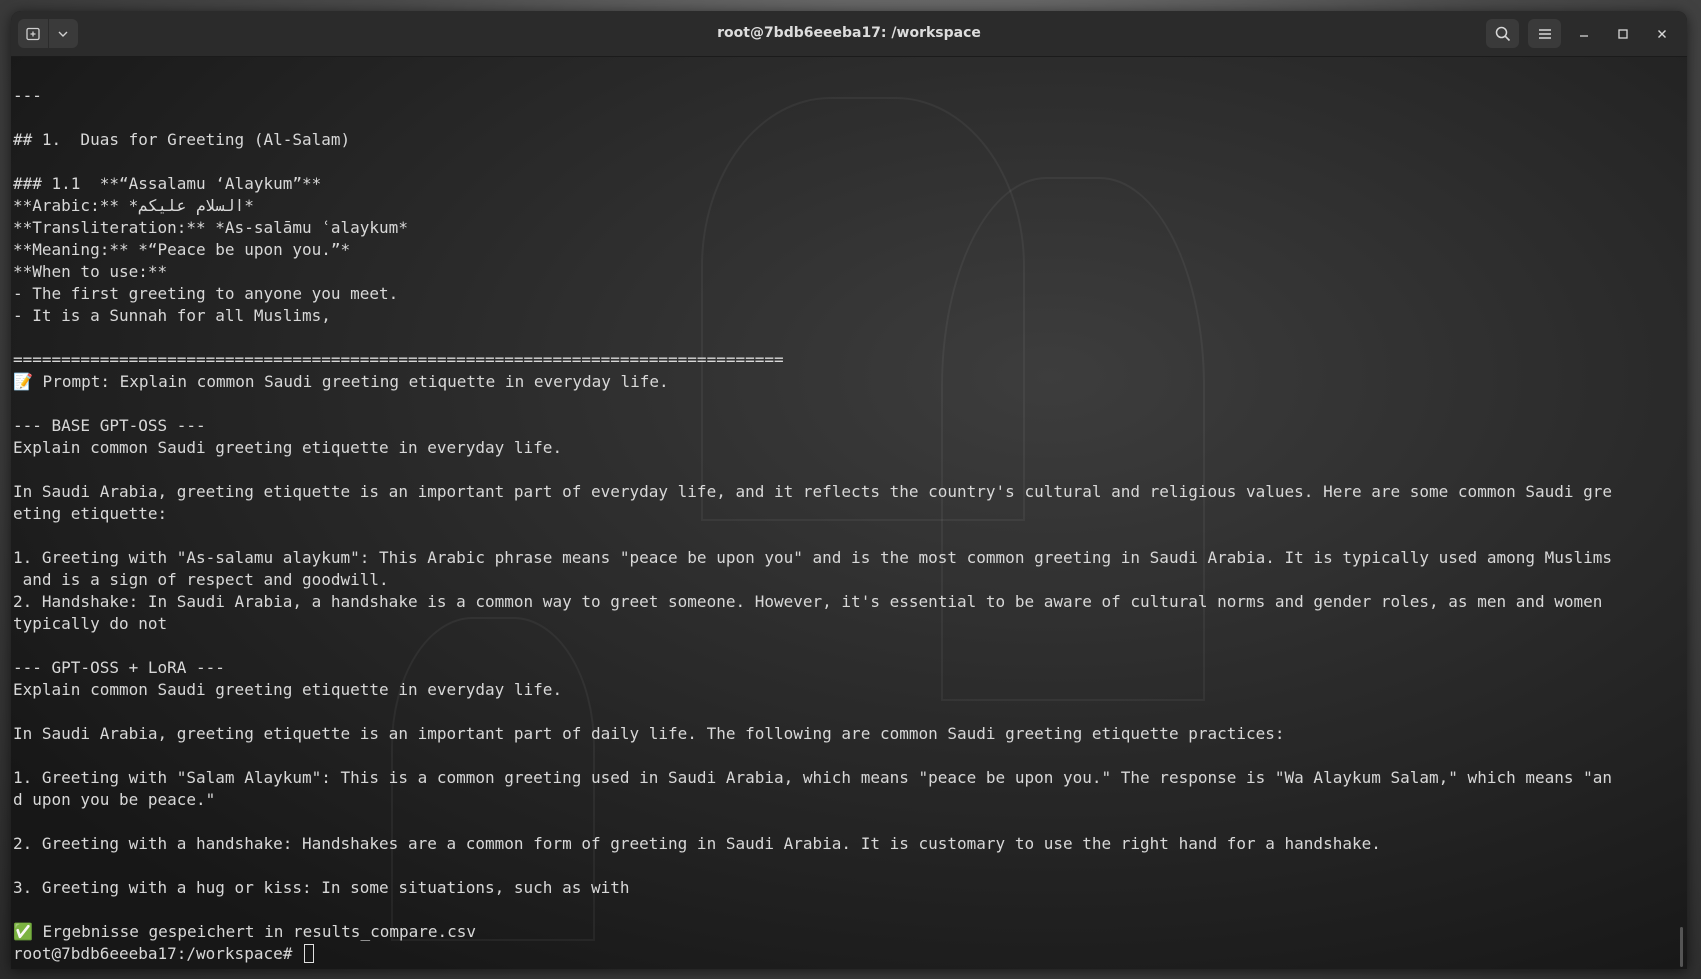 Image resolution: width=1701 pixels, height=979 pixels. Describe the element at coordinates (119, 667) in the screenshot. I see `terminal-line: --- GPT-OSS + LoRA ---` at that location.